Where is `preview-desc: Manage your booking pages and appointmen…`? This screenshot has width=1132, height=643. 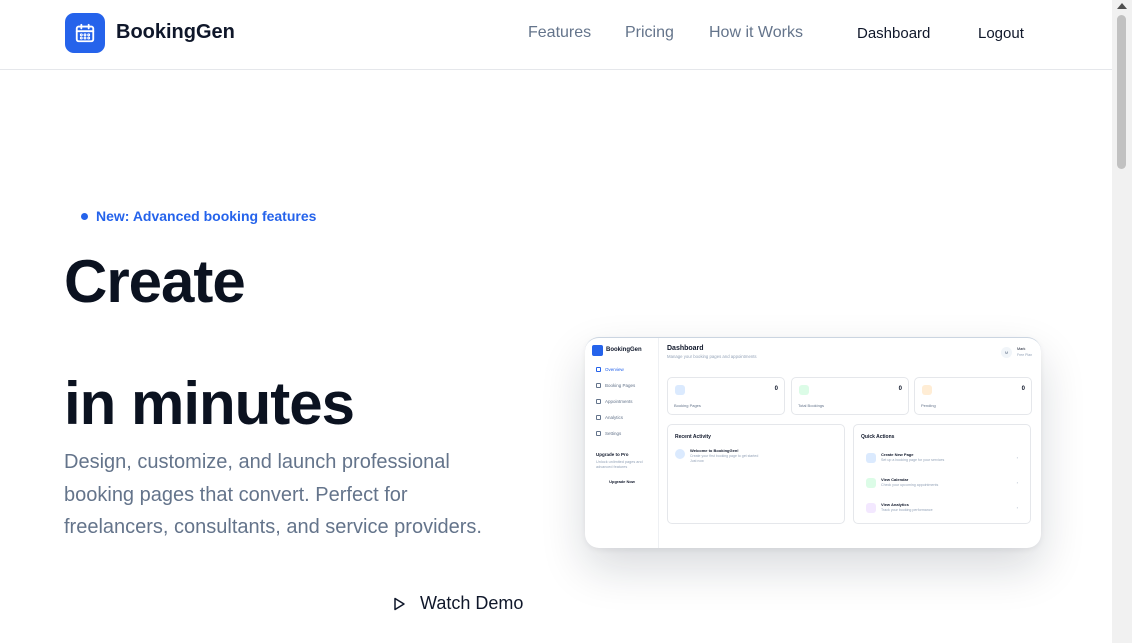
preview-desc: Manage your booking pages and appointmen… is located at coordinates (712, 356).